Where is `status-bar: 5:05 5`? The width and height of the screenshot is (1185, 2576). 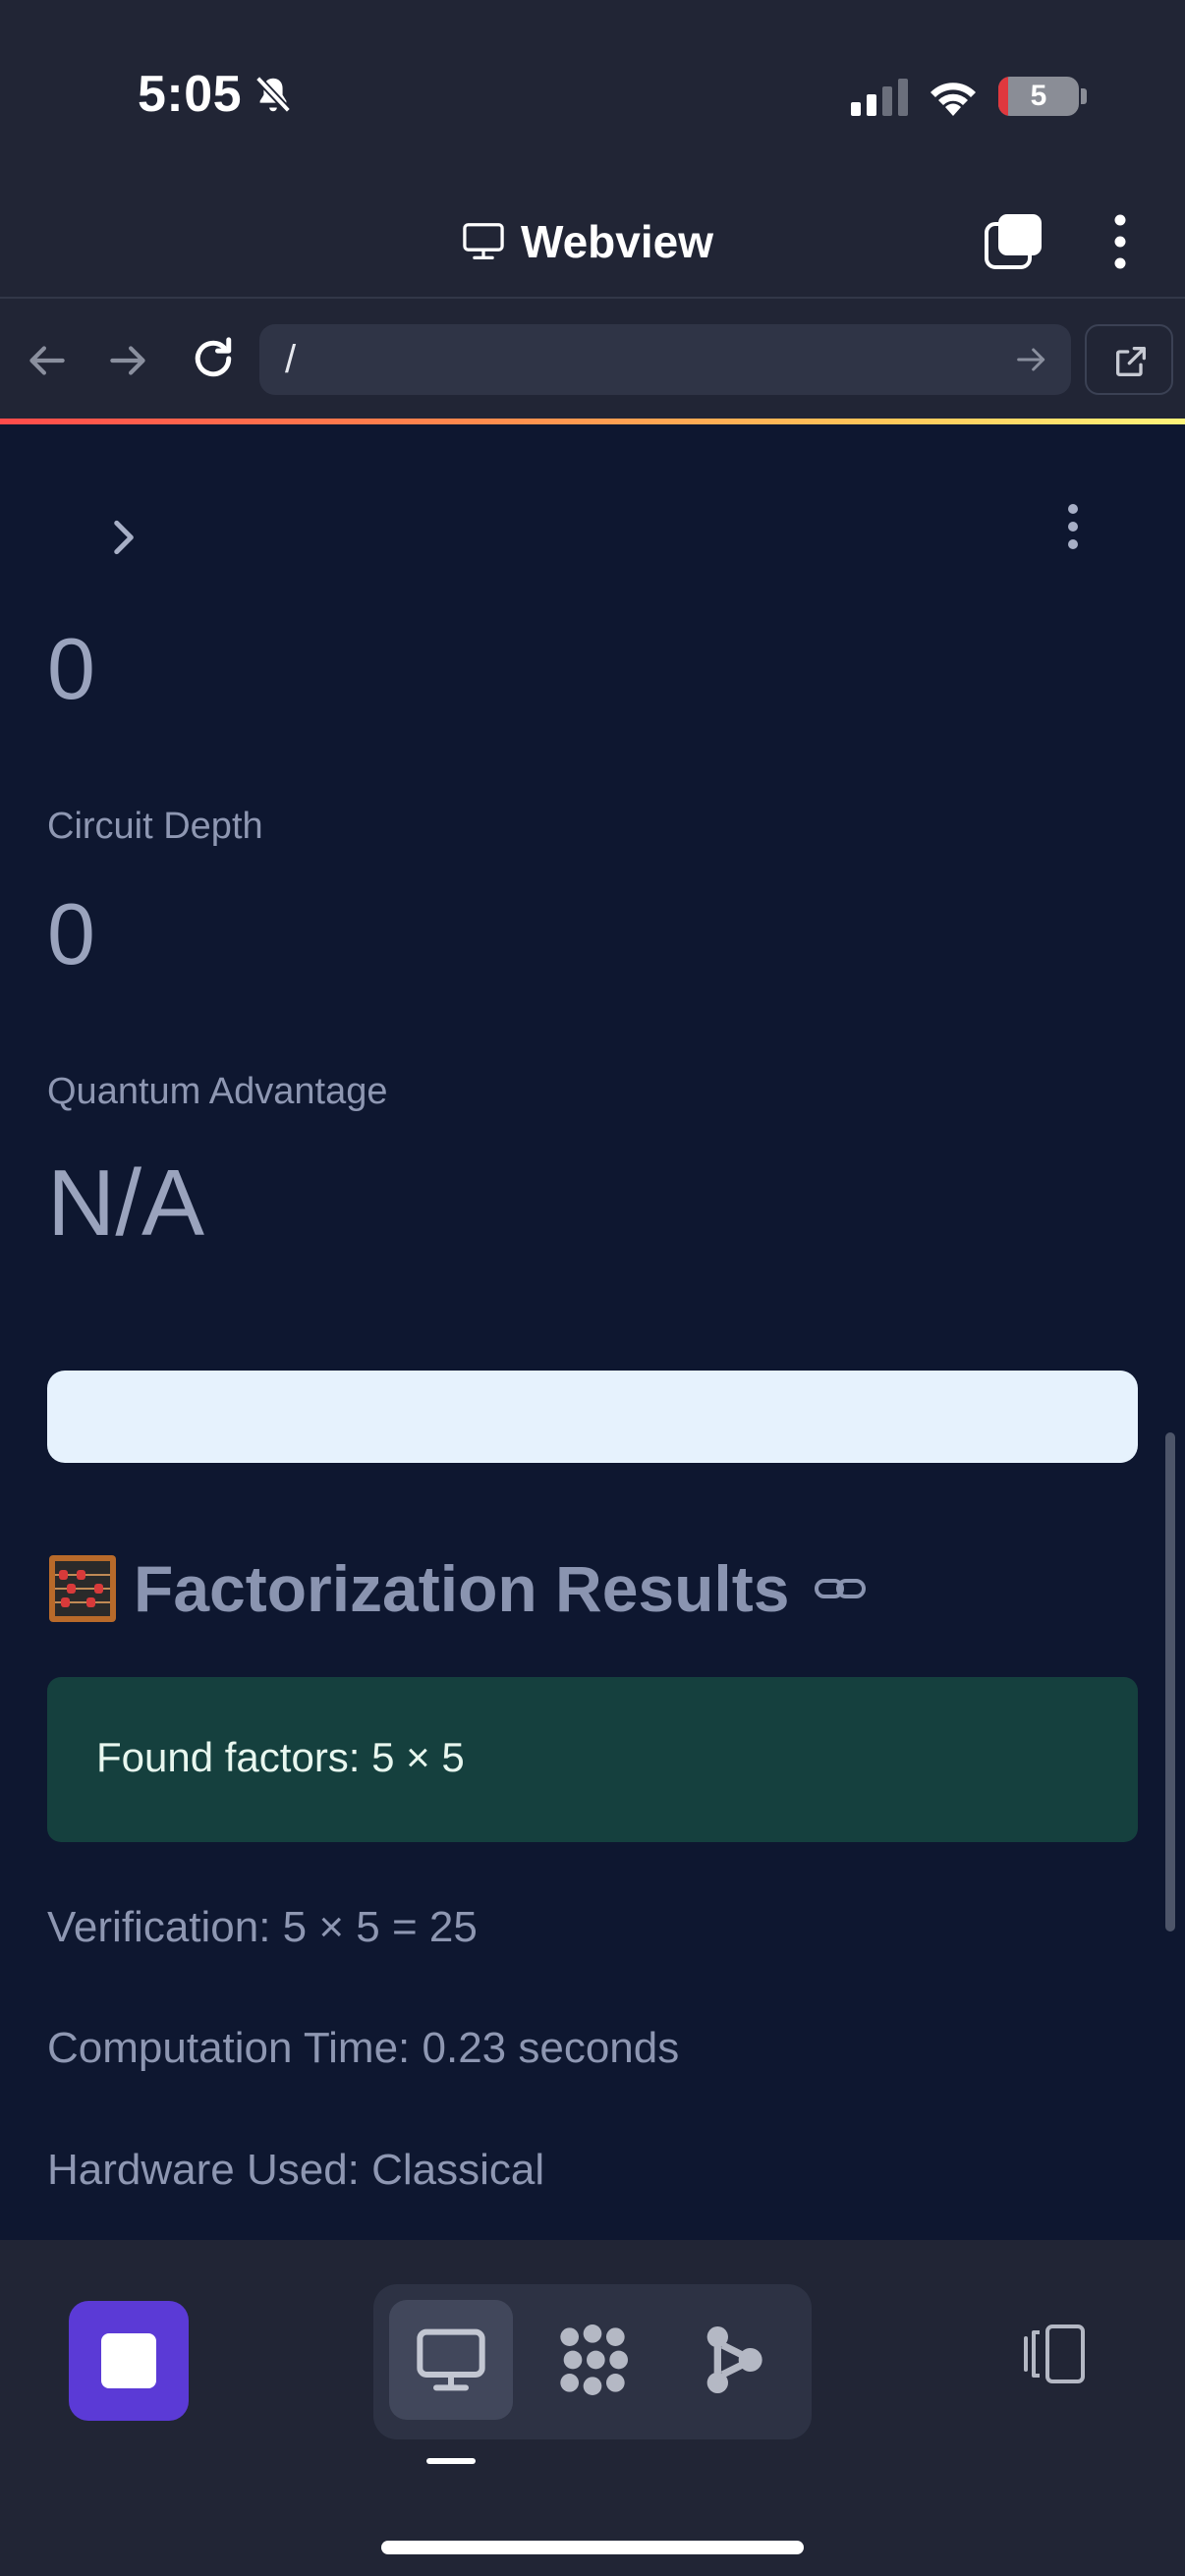
status-bar: 5:05 5 is located at coordinates (592, 93).